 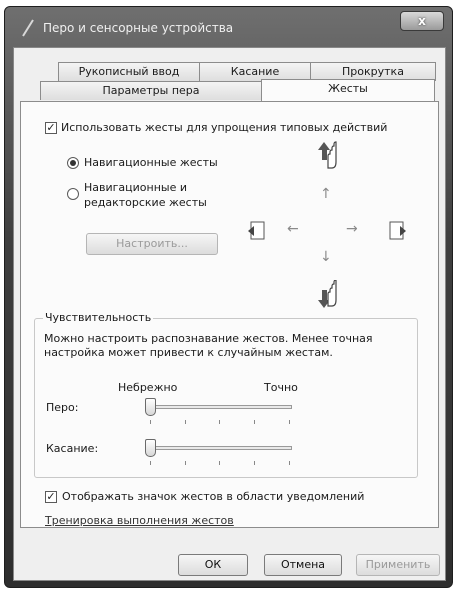 I want to click on hand-down-icon, so click(x=327, y=294).